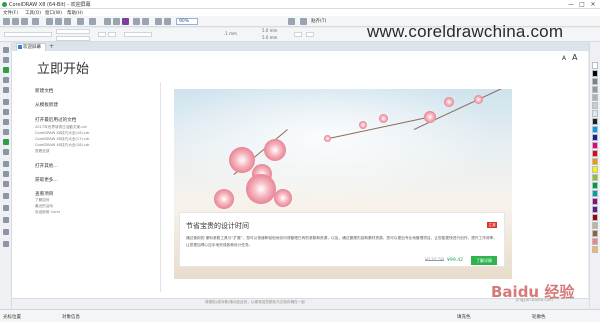 Image resolution: width=600 pixels, height=322 pixels. I want to click on recent-file-item: 2017年世界读書日活動文案.cdr, so click(61, 127).